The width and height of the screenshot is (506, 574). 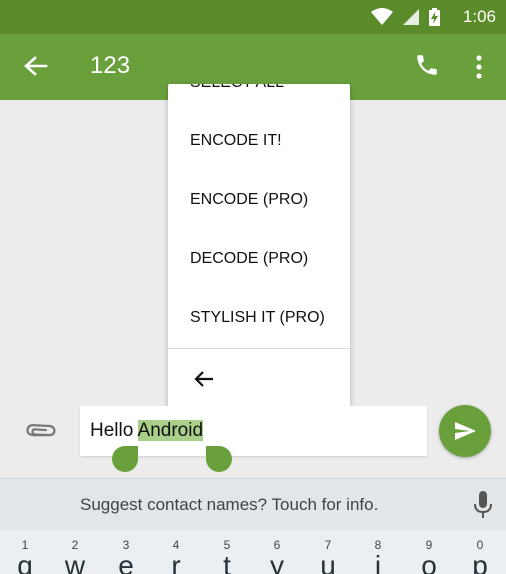 I want to click on menu-item-encode-pro: ENCODE (PRO), so click(x=249, y=200).